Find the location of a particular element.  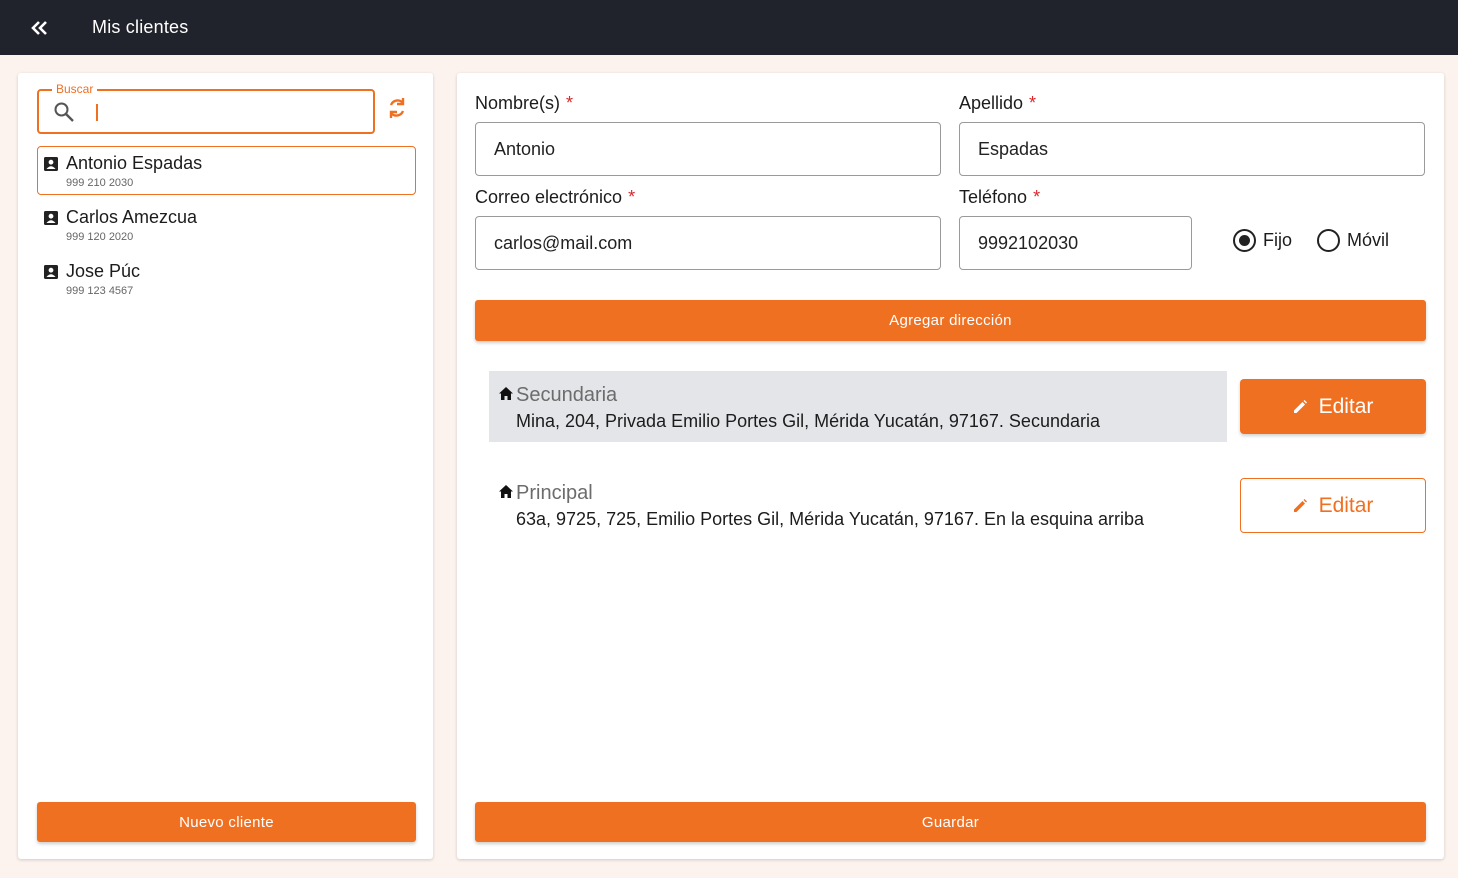

client-name: Antonio Espadas is located at coordinates (134, 163).